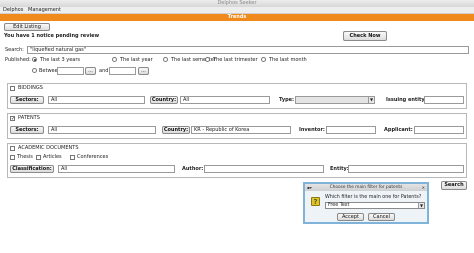  I want to click on patents-applicant-field, so click(439, 130).